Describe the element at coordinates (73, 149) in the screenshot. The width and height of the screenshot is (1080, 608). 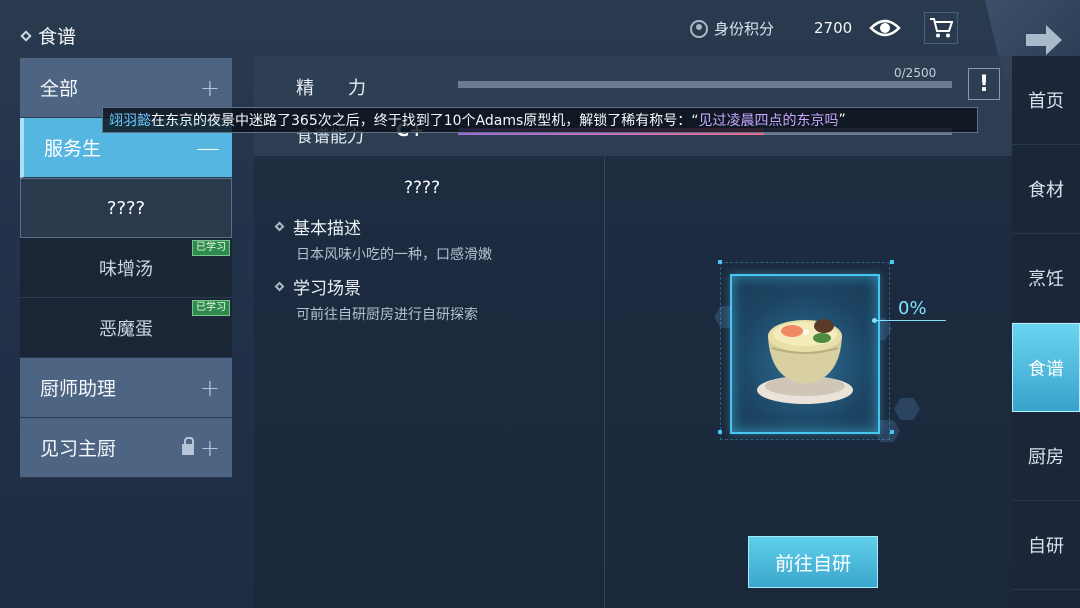
I see `category-label: 服务生` at that location.